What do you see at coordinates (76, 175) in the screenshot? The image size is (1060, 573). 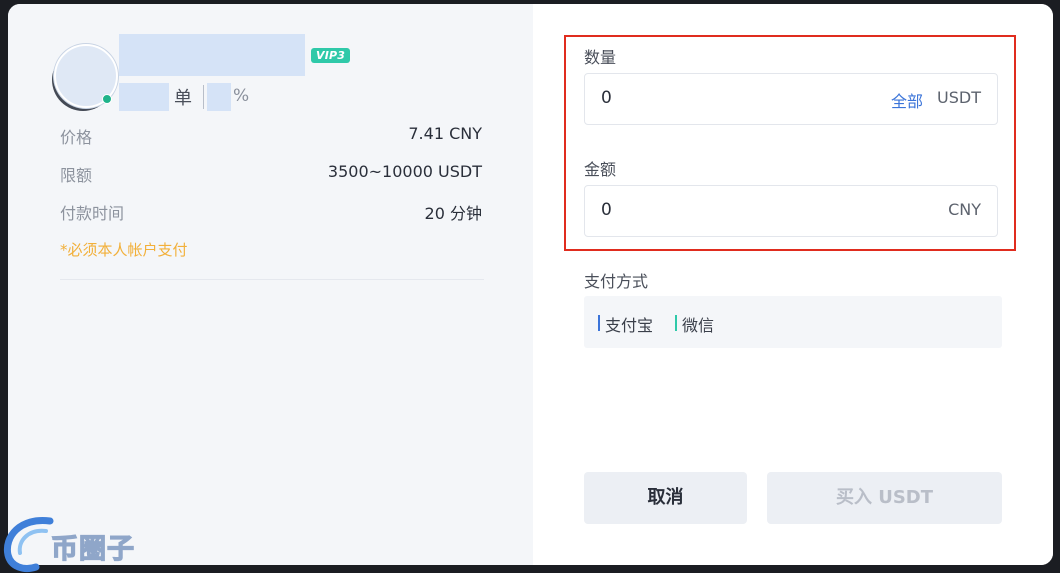 I see `limit-label: 限额` at bounding box center [76, 175].